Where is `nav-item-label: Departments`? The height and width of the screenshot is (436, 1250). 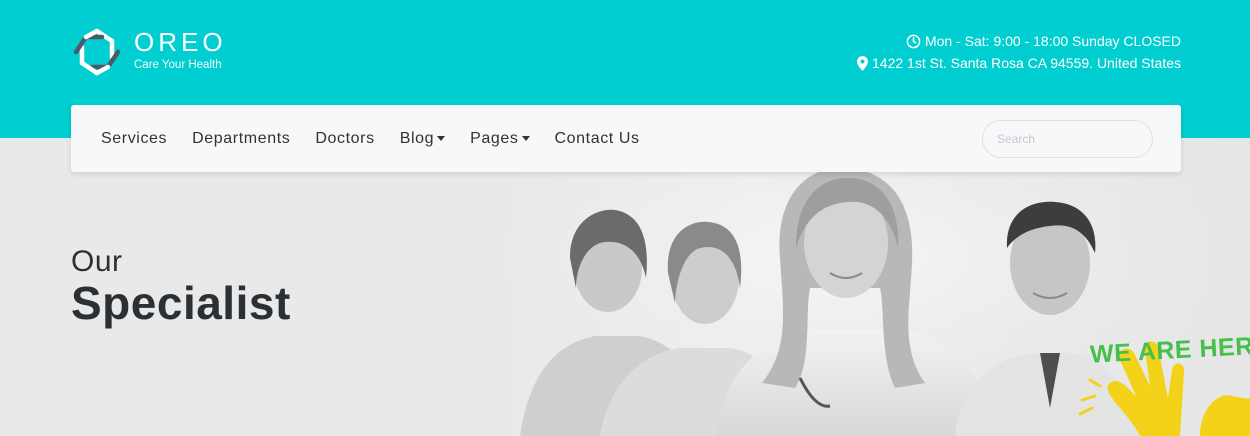 nav-item-label: Departments is located at coordinates (241, 138).